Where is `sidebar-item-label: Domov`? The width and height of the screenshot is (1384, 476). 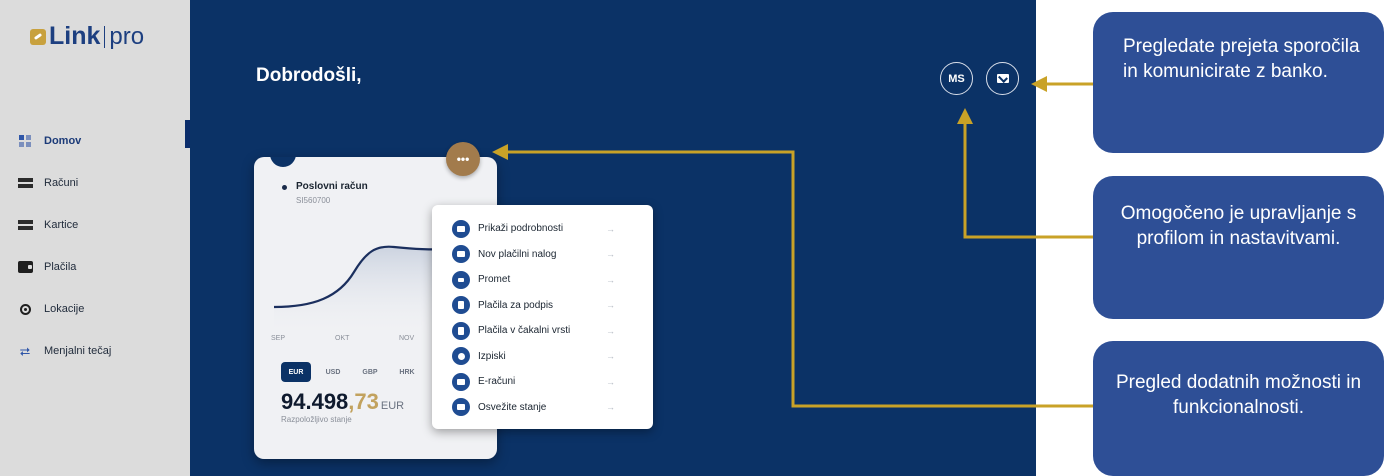
sidebar-item-label: Domov is located at coordinates (63, 141).